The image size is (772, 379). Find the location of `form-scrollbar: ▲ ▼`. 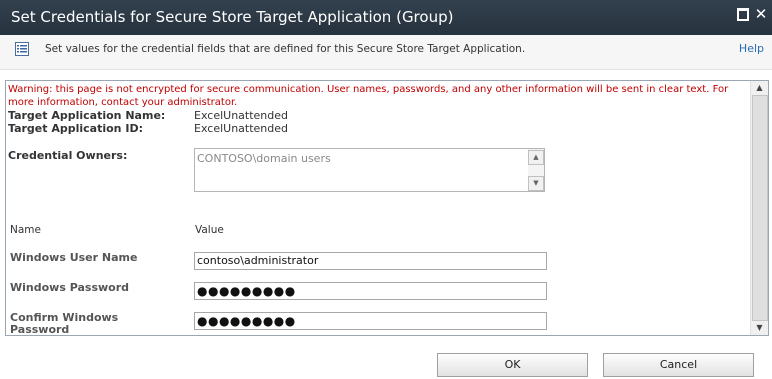

form-scrollbar: ▲ ▼ is located at coordinates (759, 208).